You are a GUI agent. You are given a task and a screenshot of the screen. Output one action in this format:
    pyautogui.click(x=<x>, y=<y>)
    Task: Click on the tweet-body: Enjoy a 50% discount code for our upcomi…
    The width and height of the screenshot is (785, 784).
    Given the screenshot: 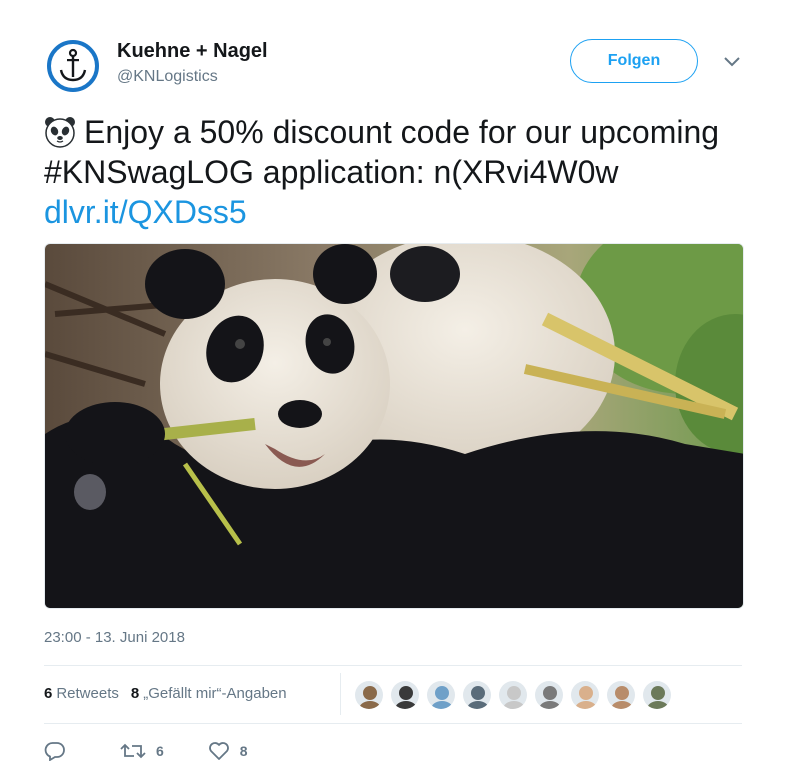 What is the action you would take?
    pyautogui.click(x=382, y=152)
    